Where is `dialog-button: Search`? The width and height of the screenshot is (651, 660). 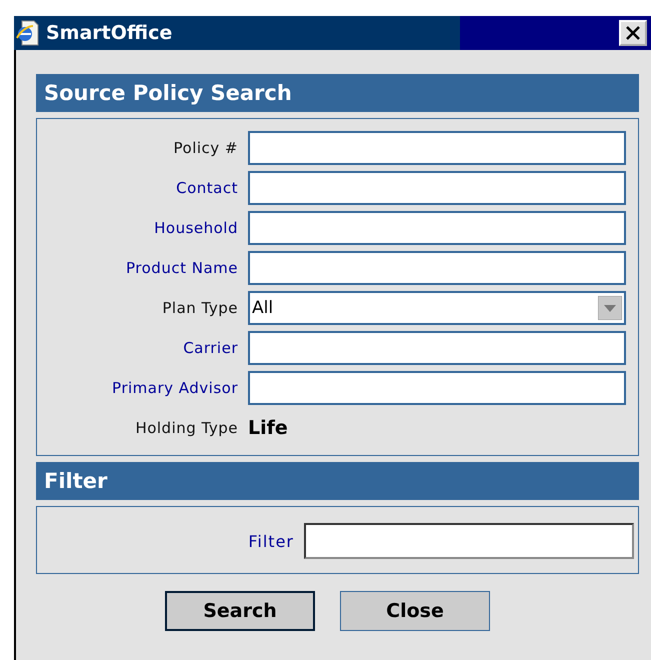 dialog-button: Search is located at coordinates (240, 611).